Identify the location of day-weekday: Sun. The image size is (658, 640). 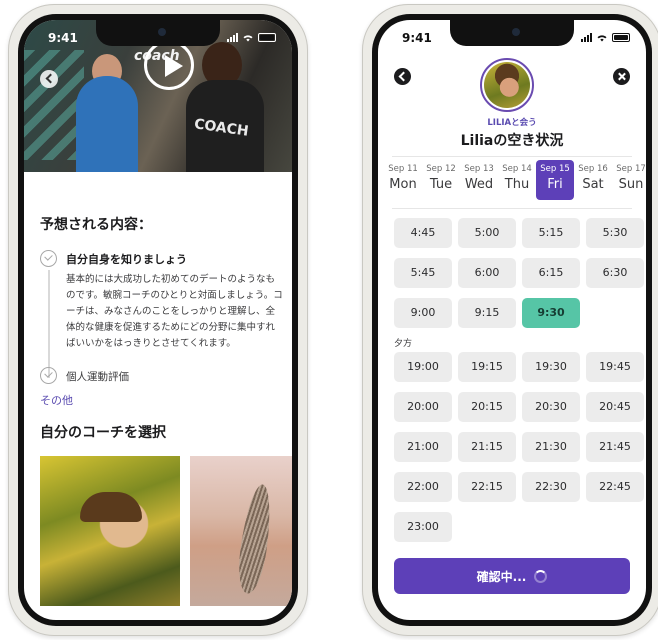
(631, 184).